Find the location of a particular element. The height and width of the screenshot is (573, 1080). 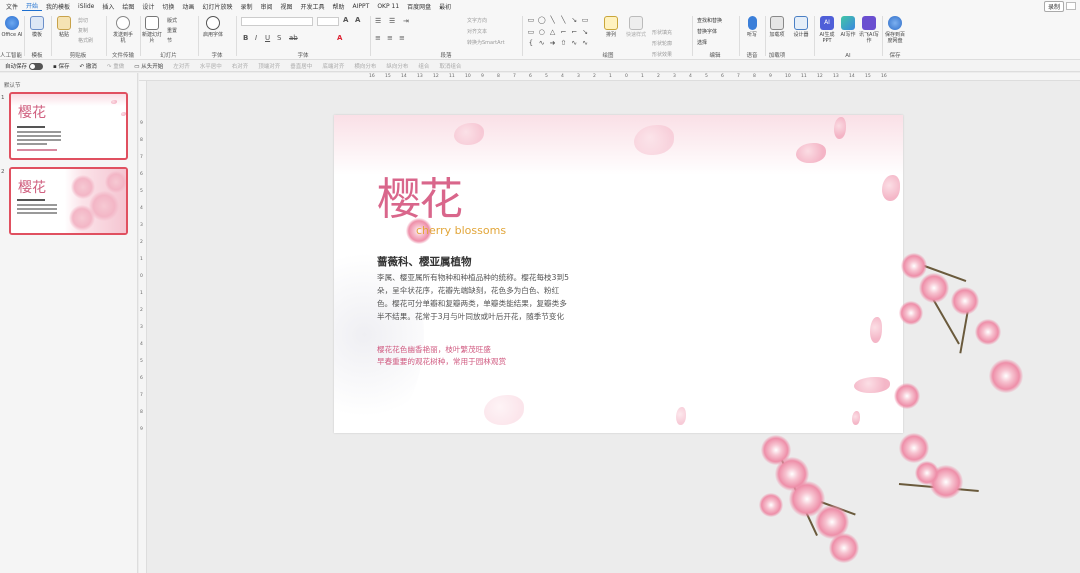

shape-fill-button: 形状填充 is located at coordinates (662, 32).